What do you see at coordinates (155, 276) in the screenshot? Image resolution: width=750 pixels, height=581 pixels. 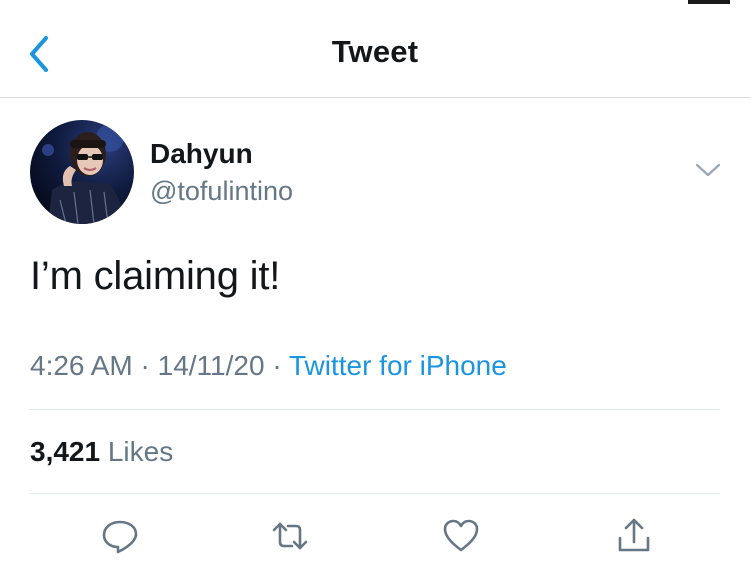 I see `tweet-text: I’m claiming it!` at bounding box center [155, 276].